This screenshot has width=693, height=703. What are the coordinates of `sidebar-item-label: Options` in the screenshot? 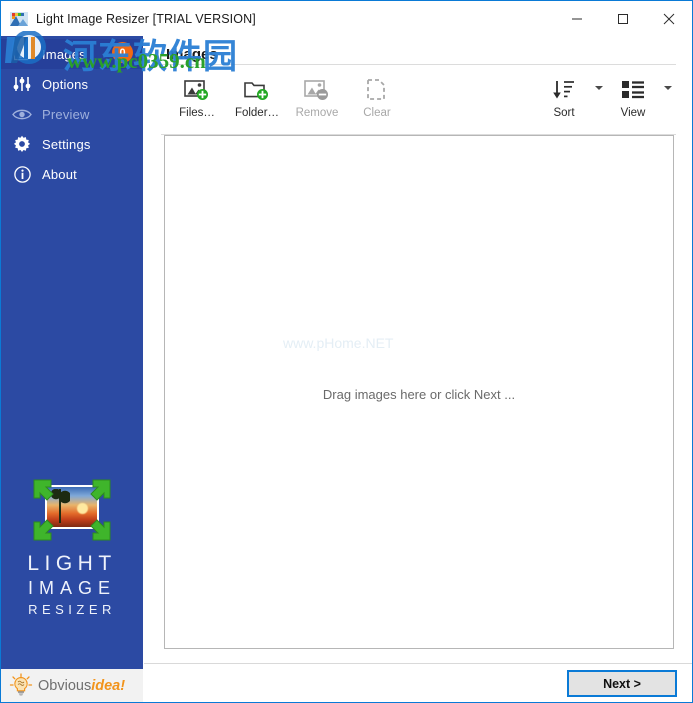 It's located at (65, 84).